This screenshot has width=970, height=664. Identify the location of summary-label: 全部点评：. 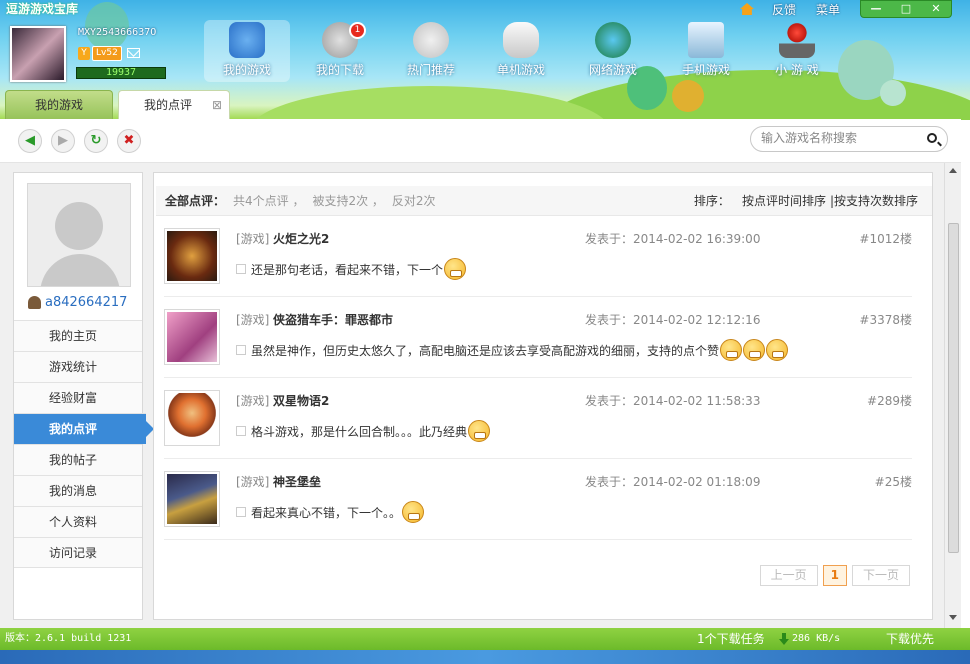
(195, 201).